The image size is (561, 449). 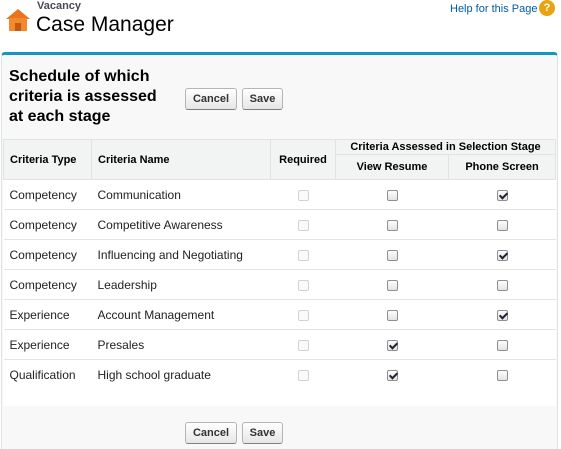 I want to click on criteria-type-cell: Qualification, so click(x=47, y=374).